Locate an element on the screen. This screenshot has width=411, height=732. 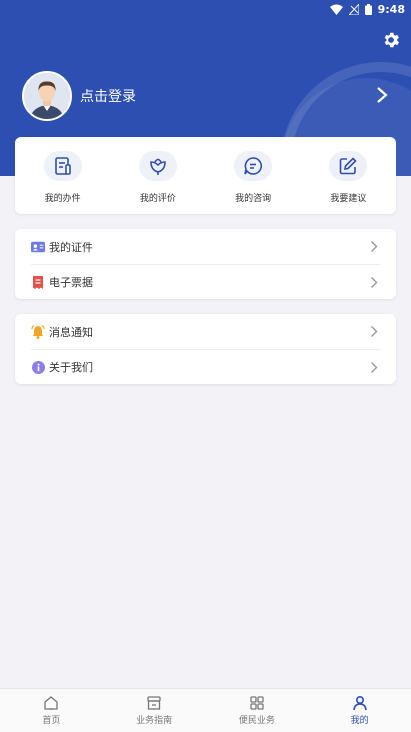
receipt-icon is located at coordinates (38, 282).